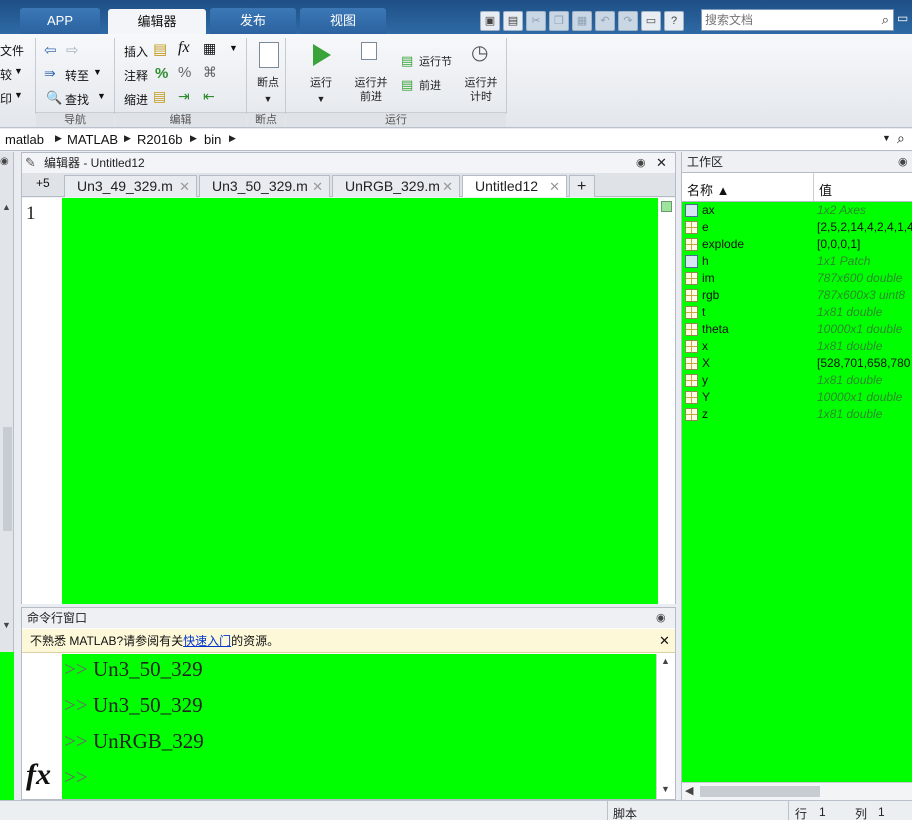 The width and height of the screenshot is (912, 820). What do you see at coordinates (212, 139) in the screenshot?
I see `breadcrumb-bin: bin` at bounding box center [212, 139].